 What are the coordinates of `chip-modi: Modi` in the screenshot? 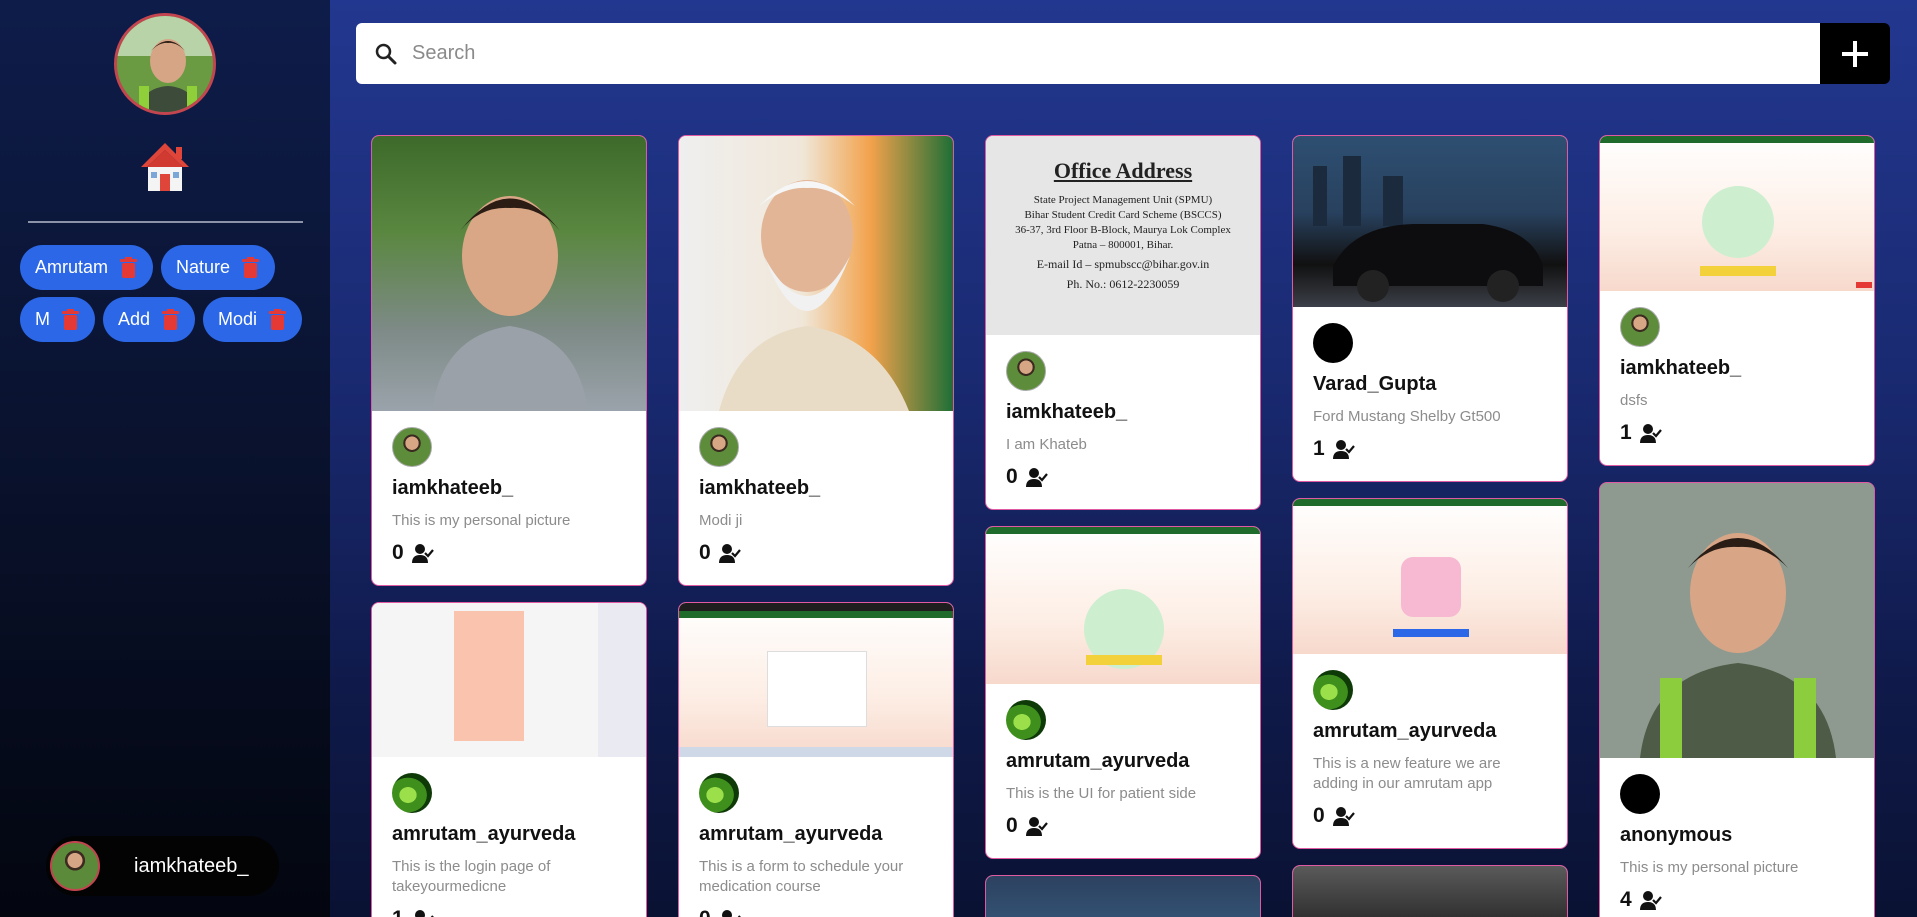 It's located at (253, 319).